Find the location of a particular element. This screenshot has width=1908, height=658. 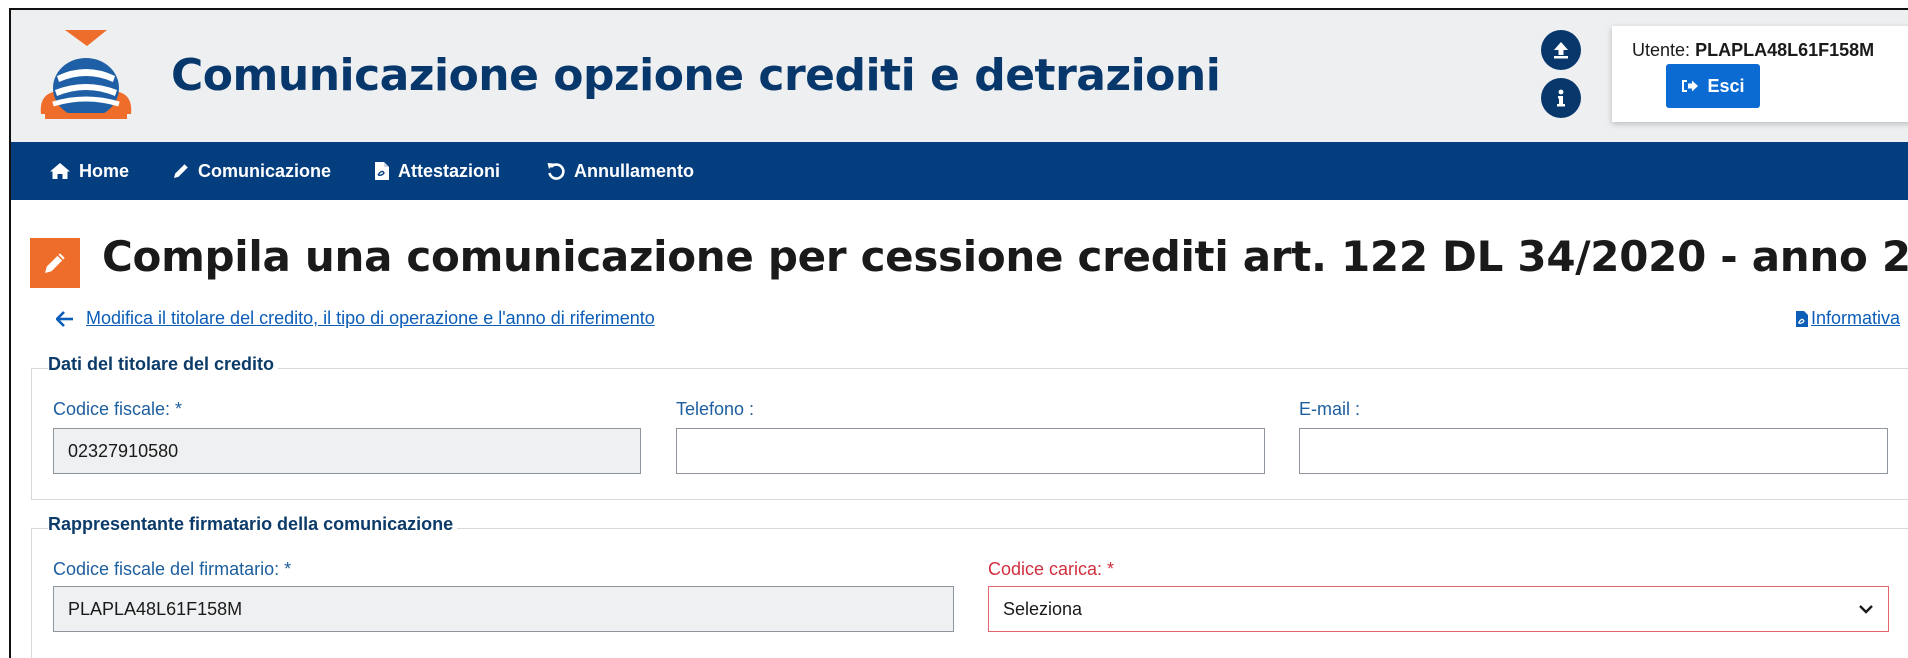

user-box: Utente: PLAPLA48L61F158M Esci is located at coordinates (1760, 74).